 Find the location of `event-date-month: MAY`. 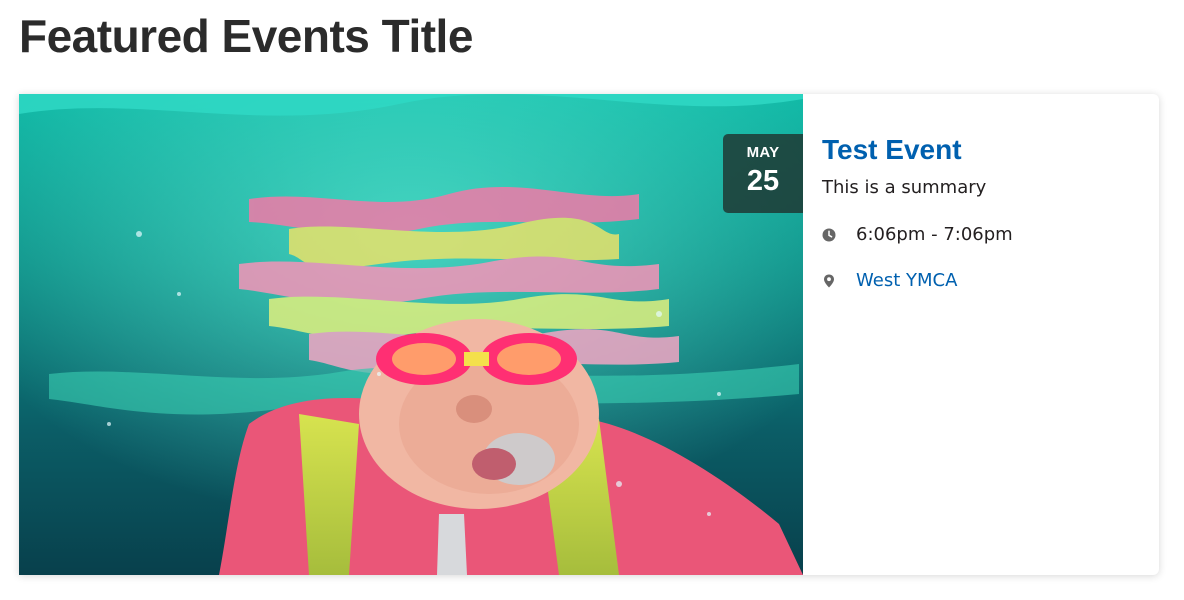

event-date-month: MAY is located at coordinates (763, 152).